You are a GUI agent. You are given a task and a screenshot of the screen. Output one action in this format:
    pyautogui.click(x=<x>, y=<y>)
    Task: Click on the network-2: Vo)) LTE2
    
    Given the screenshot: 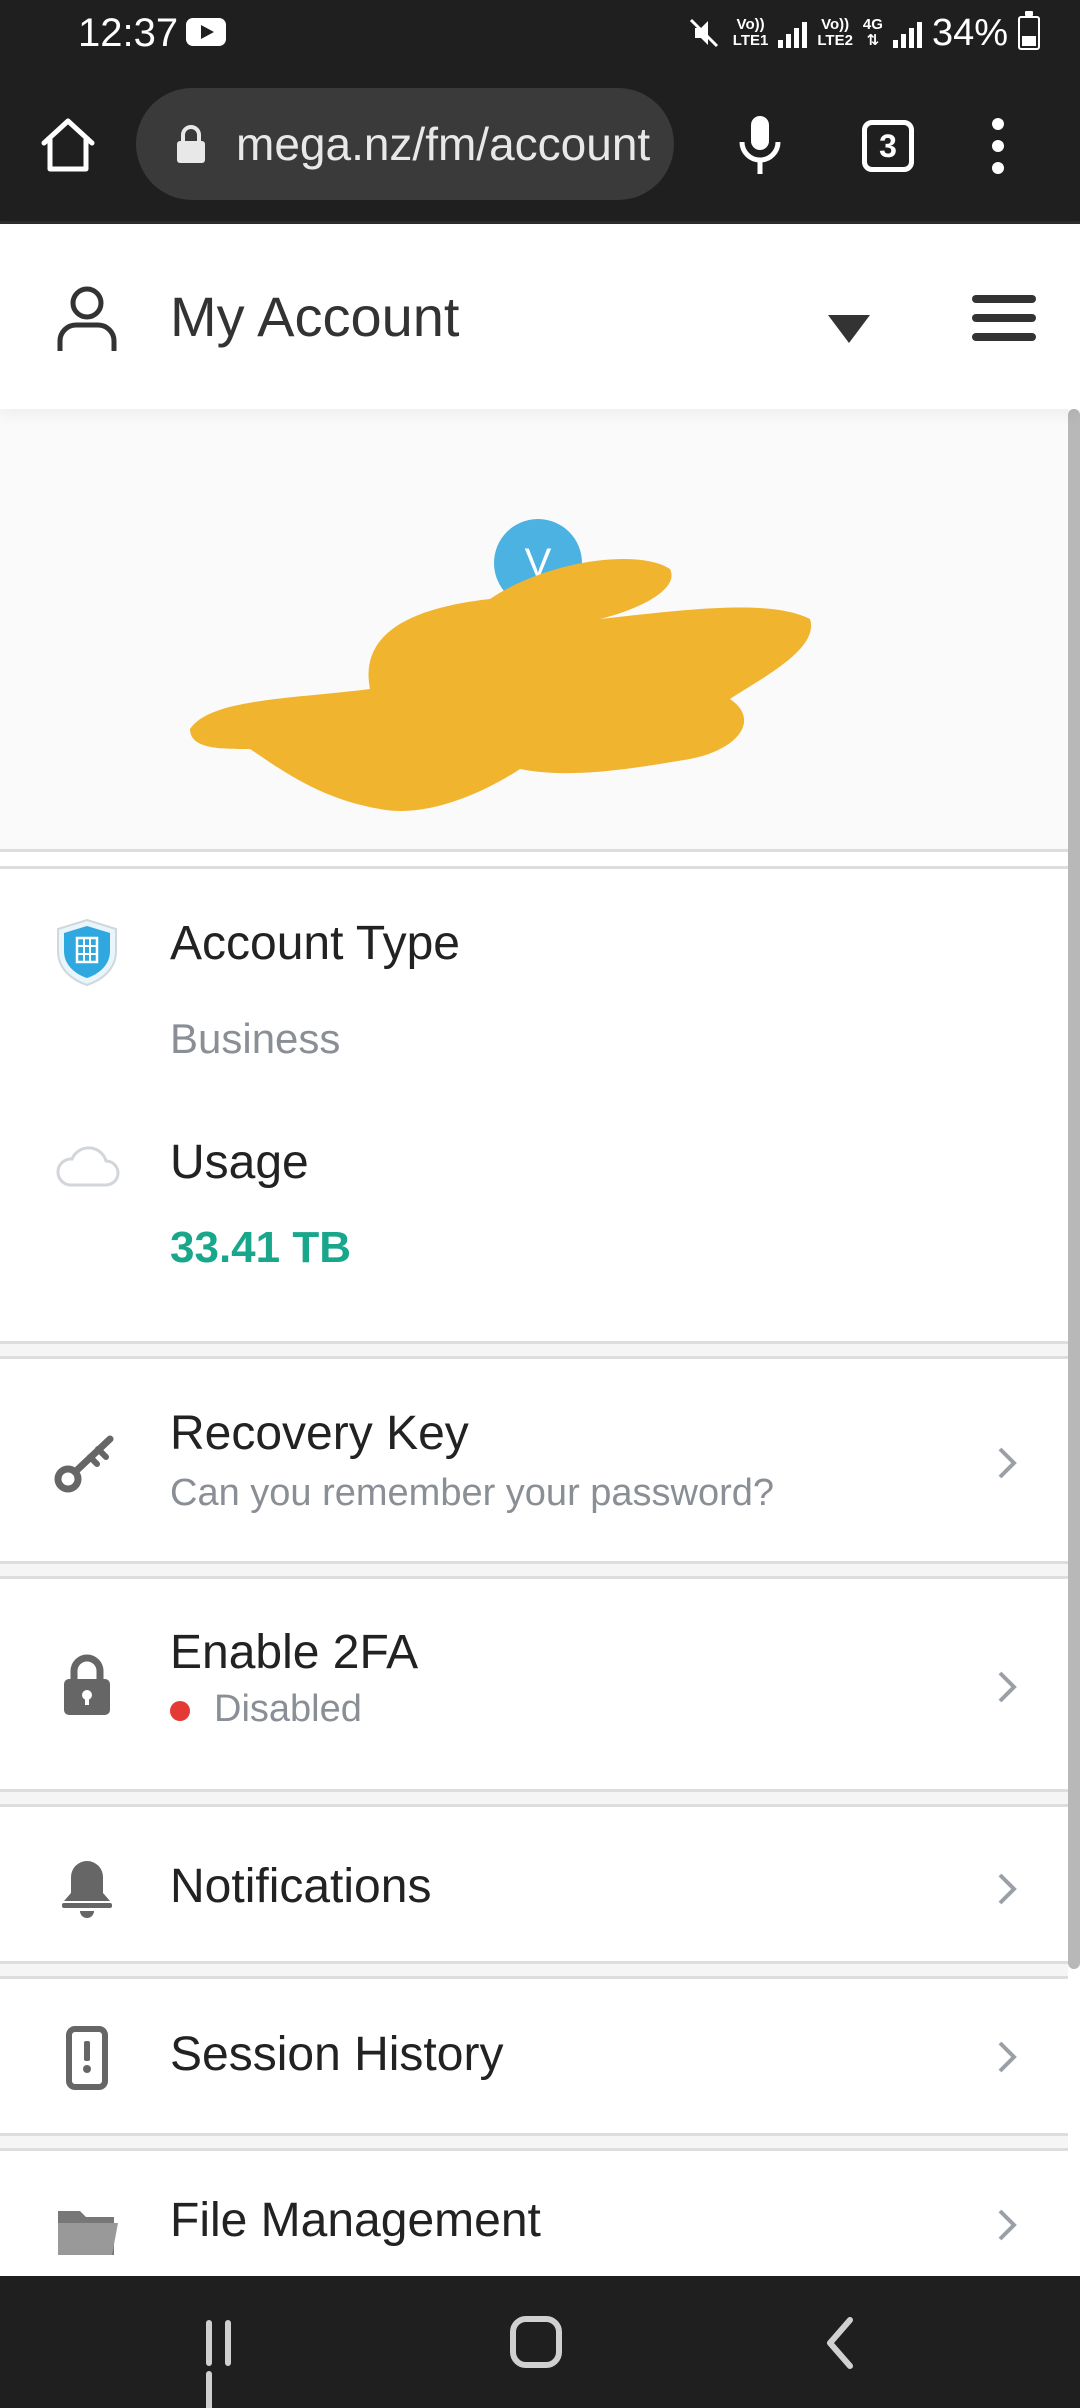 What is the action you would take?
    pyautogui.click(x=835, y=33)
    